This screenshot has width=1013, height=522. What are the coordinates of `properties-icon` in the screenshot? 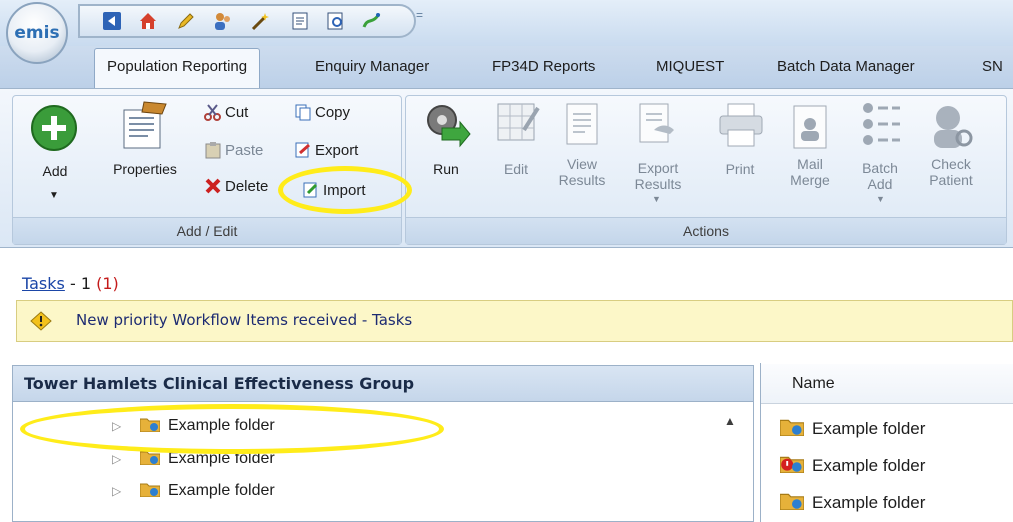 It's located at (145, 125).